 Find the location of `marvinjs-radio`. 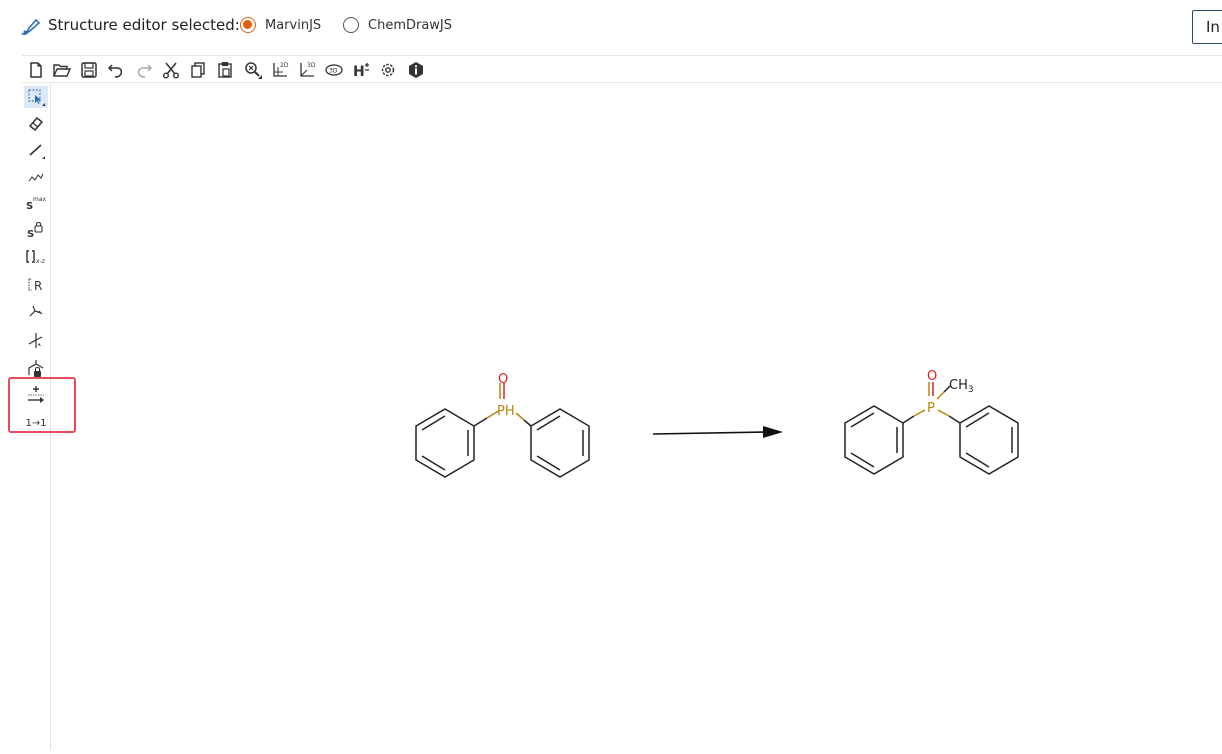

marvinjs-radio is located at coordinates (248, 25).